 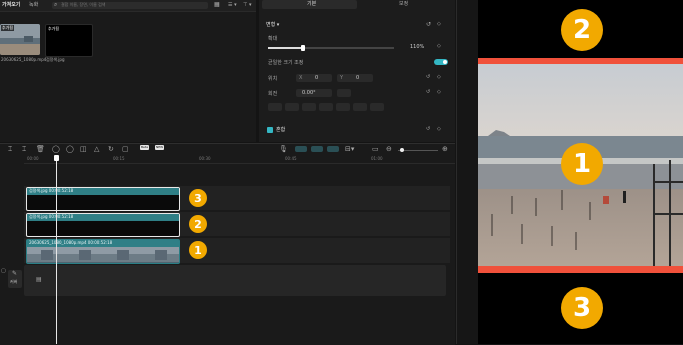 I want to click on track-marker: 3, so click(x=198, y=198).